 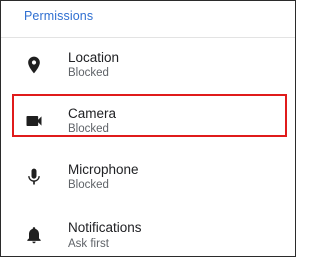 What do you see at coordinates (103, 169) in the screenshot?
I see `permission-item-label: Microphone` at bounding box center [103, 169].